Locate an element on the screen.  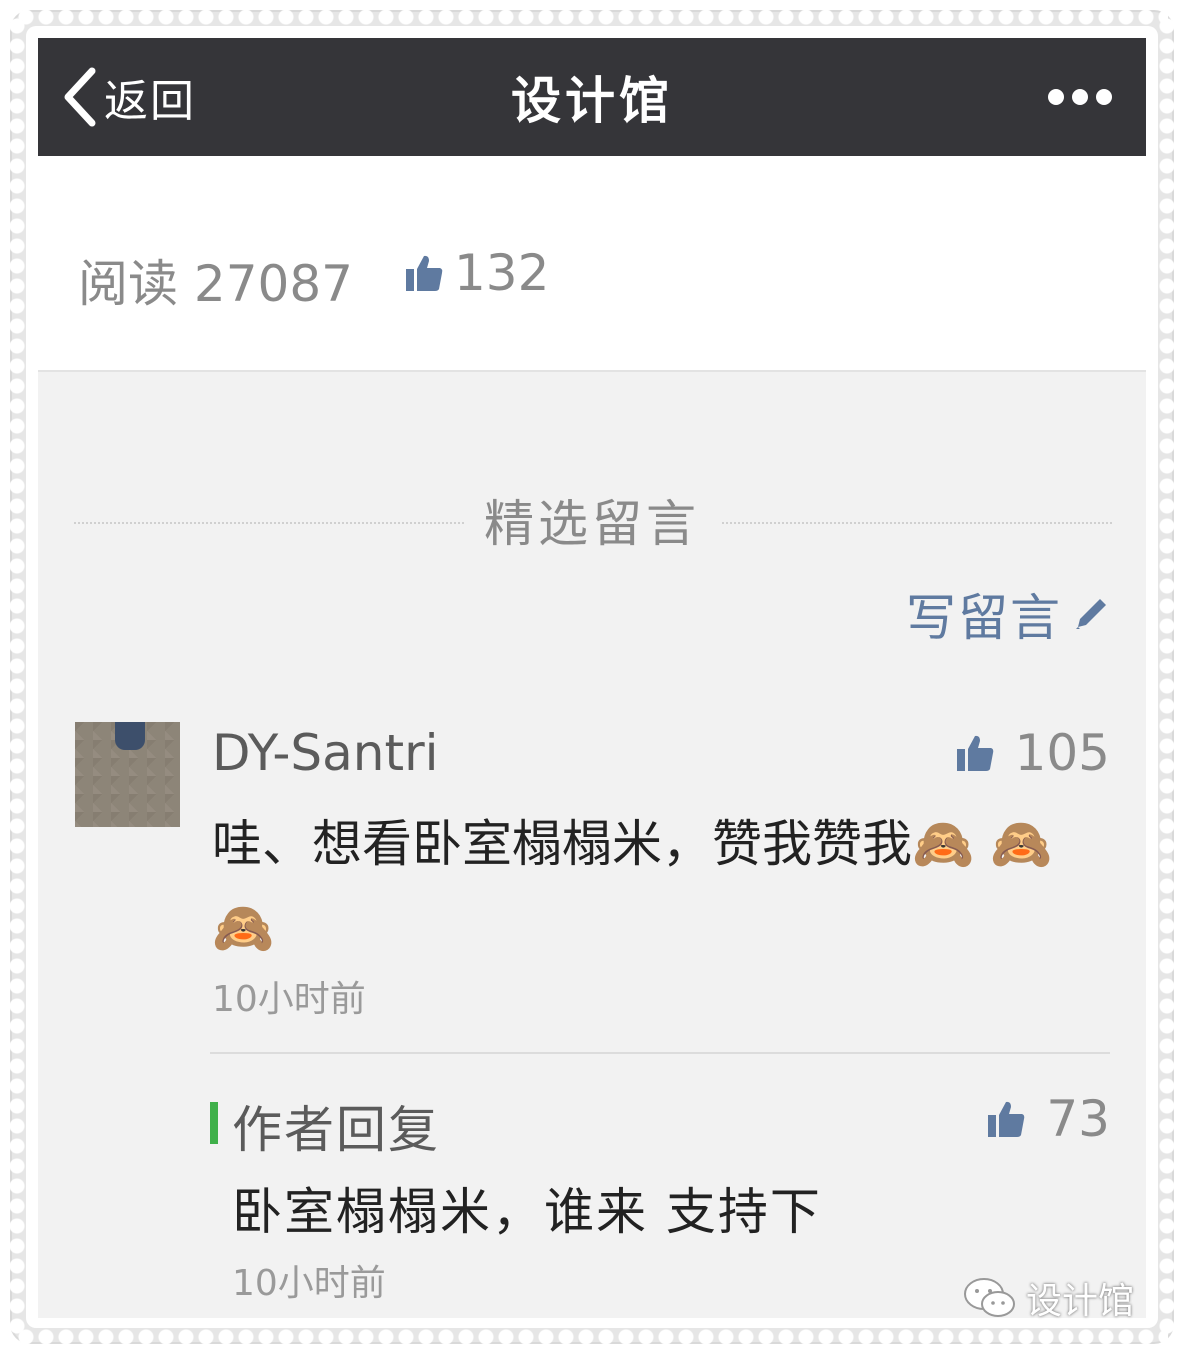
nav-bar: 返回 设计馆 is located at coordinates (592, 97).